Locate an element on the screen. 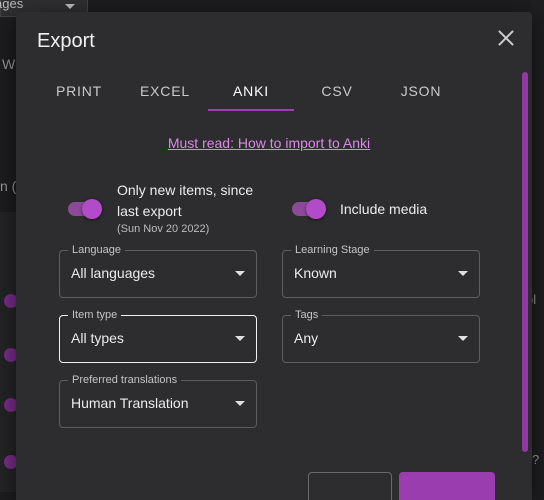 This screenshot has height=500, width=544. only-new-items-label-line1: Only new items, since is located at coordinates (185, 190).